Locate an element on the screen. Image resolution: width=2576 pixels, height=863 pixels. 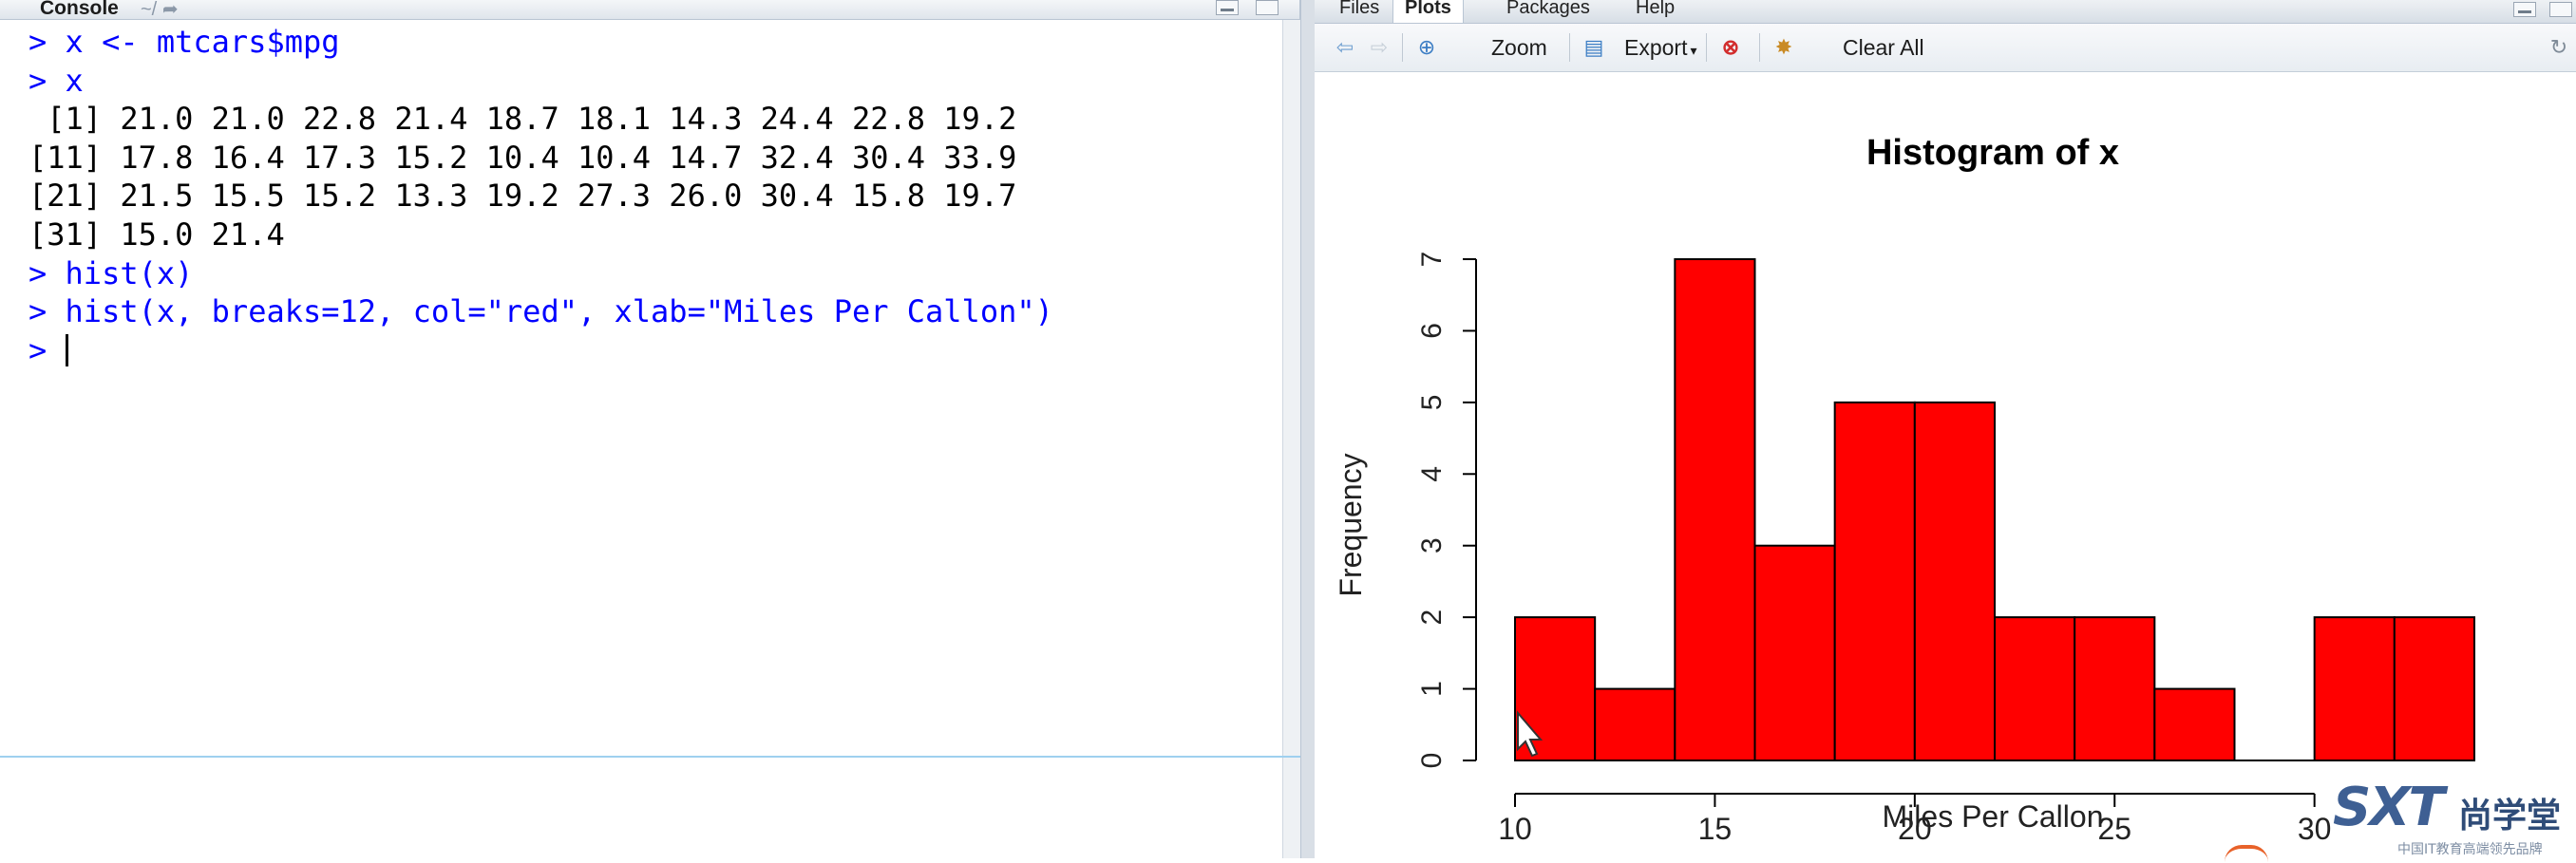
plots-tabbar: Files Plots Packages Help is located at coordinates (1946, 12).